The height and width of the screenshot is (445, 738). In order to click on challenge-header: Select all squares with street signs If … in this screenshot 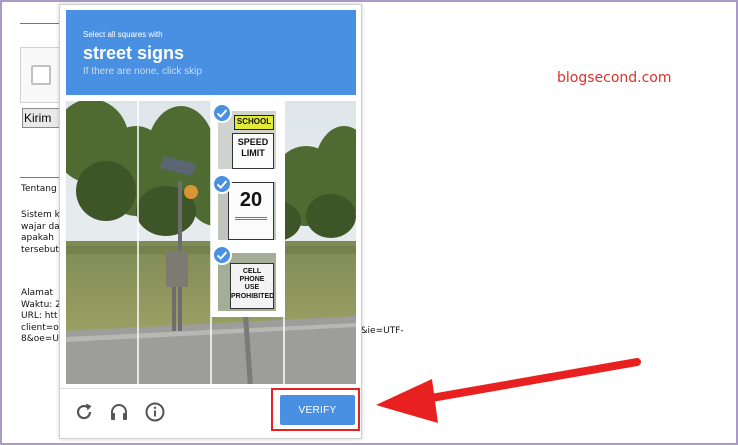, I will do `click(211, 52)`.